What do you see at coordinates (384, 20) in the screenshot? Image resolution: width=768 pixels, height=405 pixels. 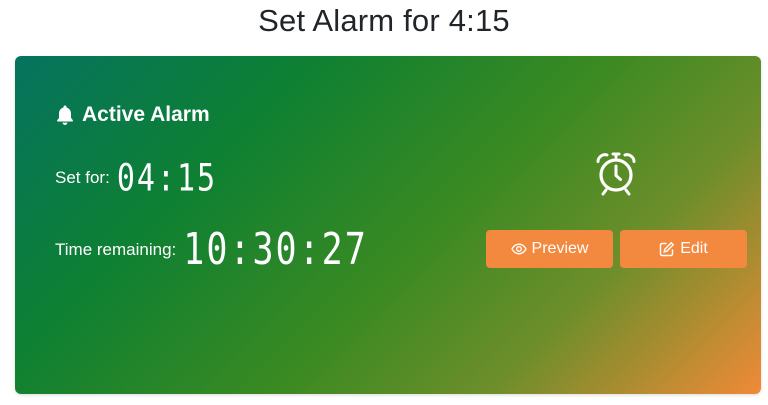 I see `page-title: Set Alarm for 4:15` at bounding box center [384, 20].